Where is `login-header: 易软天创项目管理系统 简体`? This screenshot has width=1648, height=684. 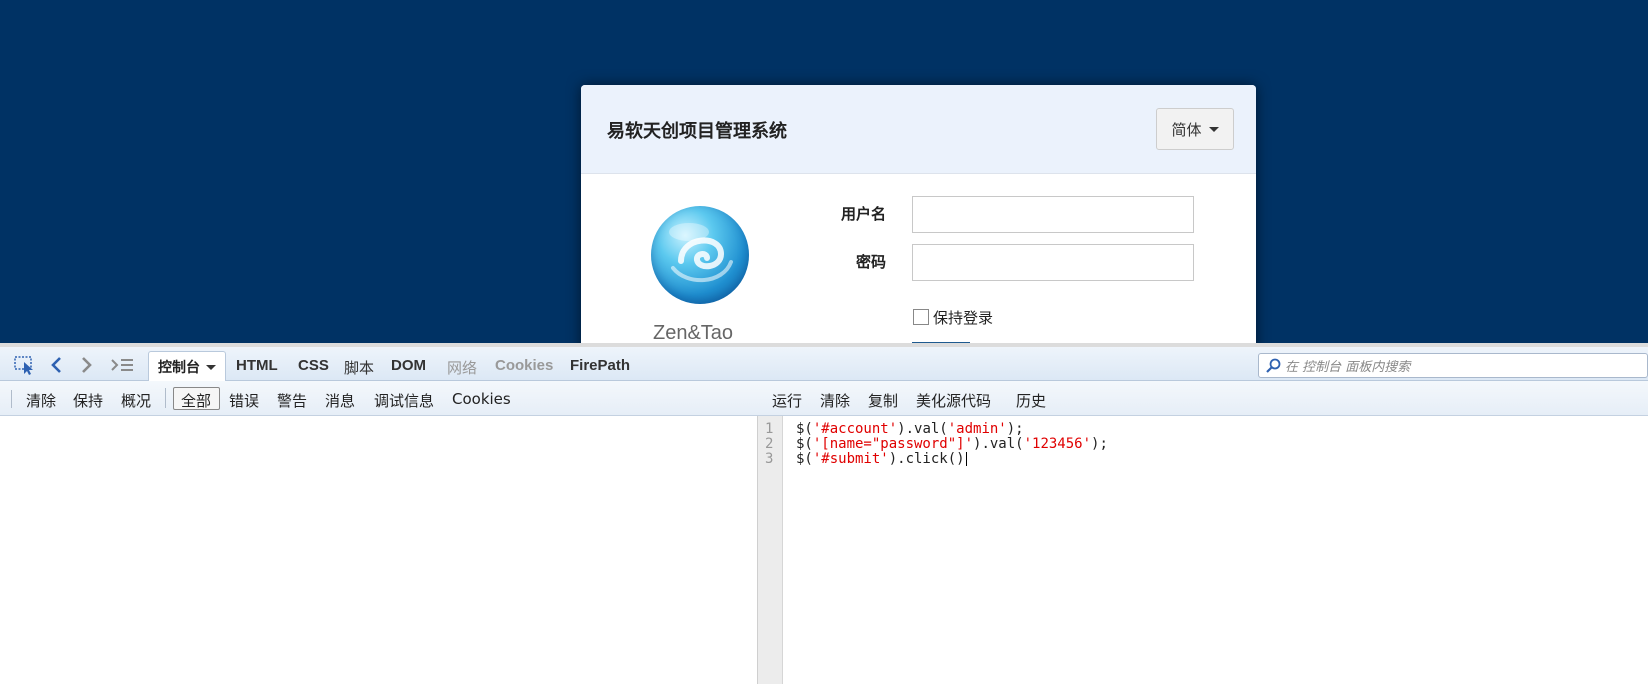
login-header: 易软天创项目管理系统 简体 is located at coordinates (918, 129).